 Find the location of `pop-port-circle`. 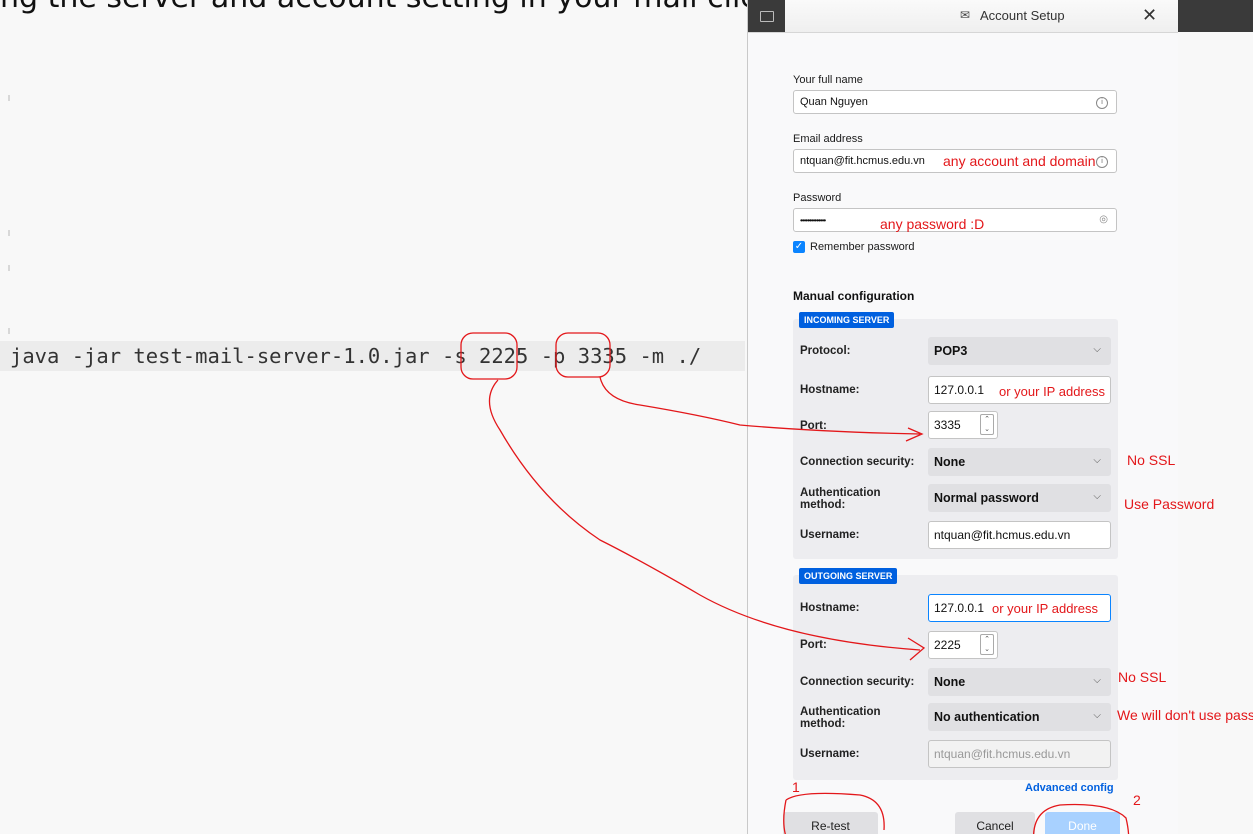

pop-port-circle is located at coordinates (583, 355).